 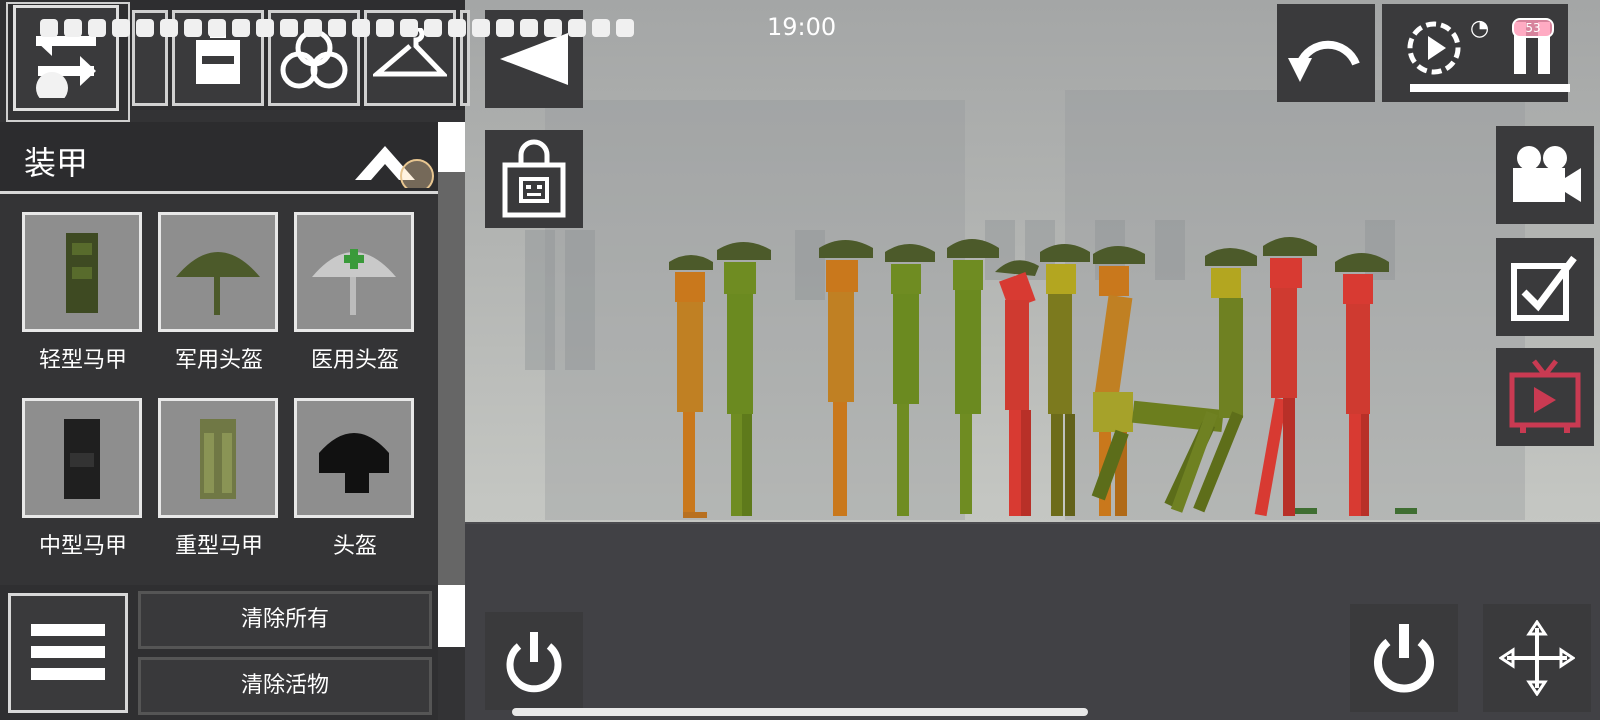 I want to click on medium-vest-icon, so click(x=82, y=458).